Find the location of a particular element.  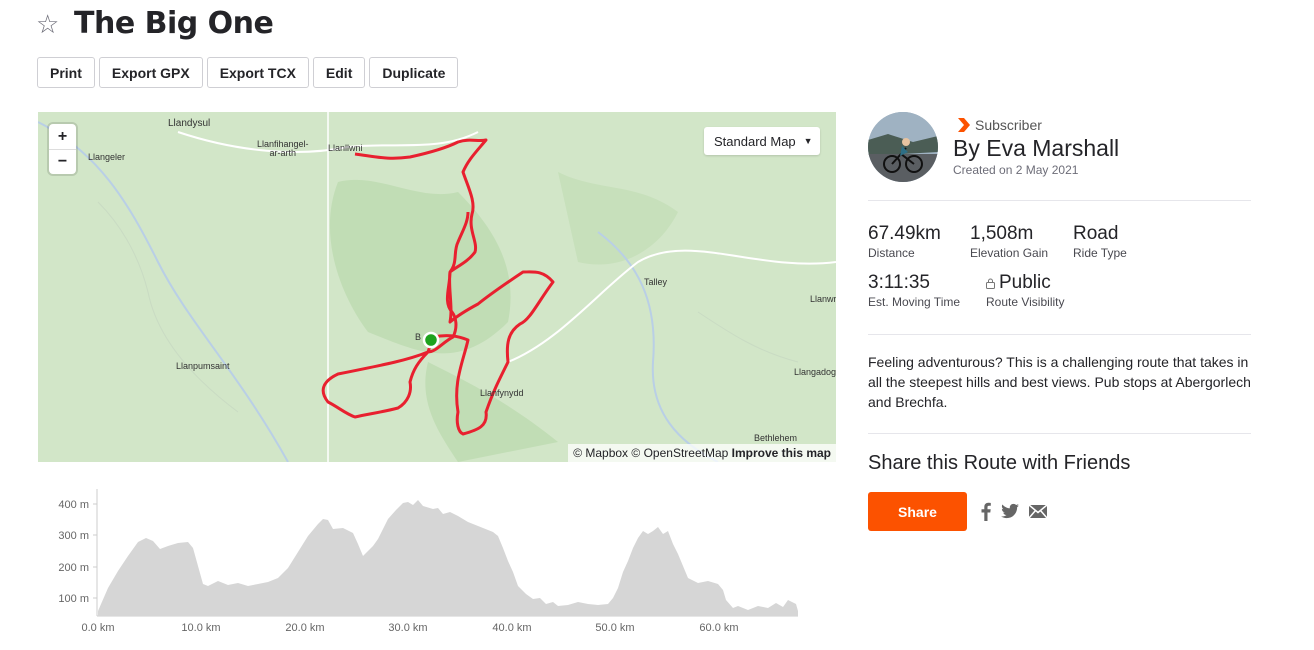

mapbox-link: © Mapbox is located at coordinates (600, 453).